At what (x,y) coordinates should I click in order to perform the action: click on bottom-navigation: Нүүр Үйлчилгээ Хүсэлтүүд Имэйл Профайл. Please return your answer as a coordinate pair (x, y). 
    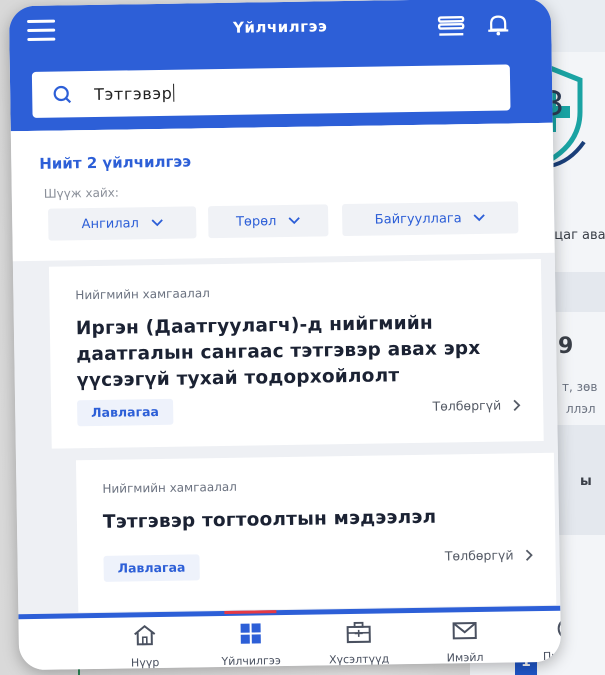
    Looking at the image, I should click on (290, 638).